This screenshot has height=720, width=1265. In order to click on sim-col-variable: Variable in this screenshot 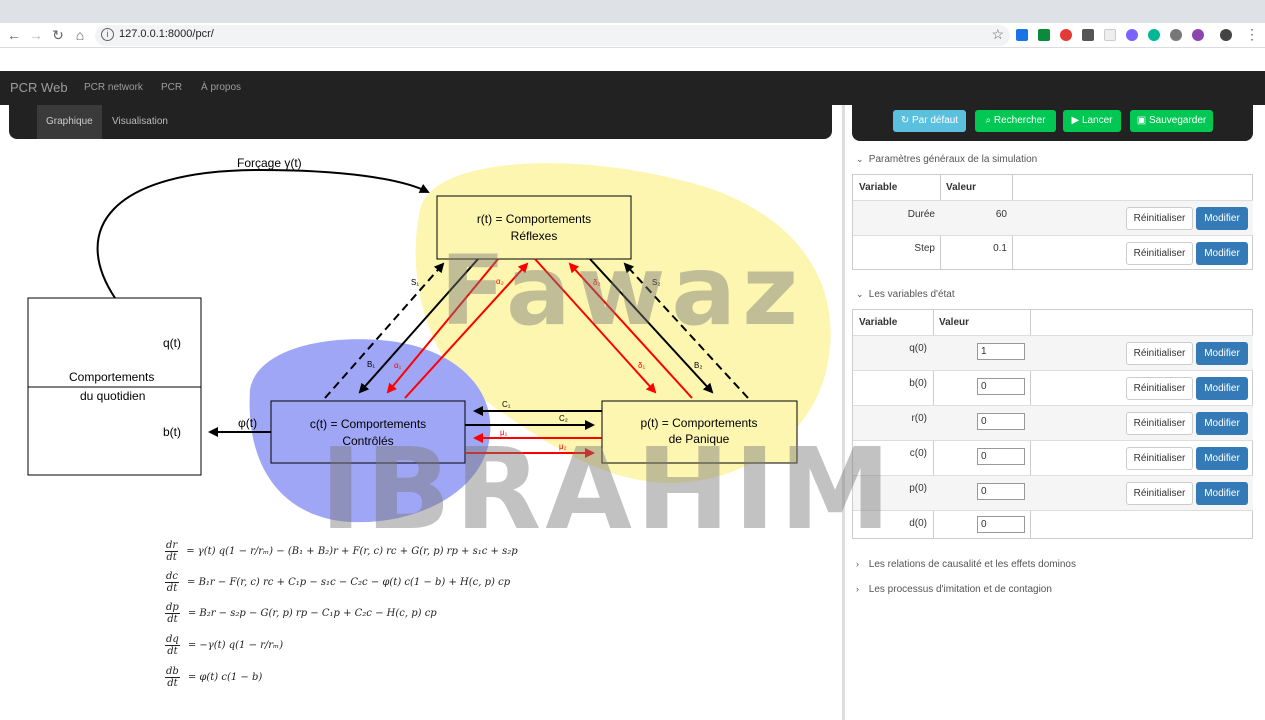, I will do `click(878, 187)`.